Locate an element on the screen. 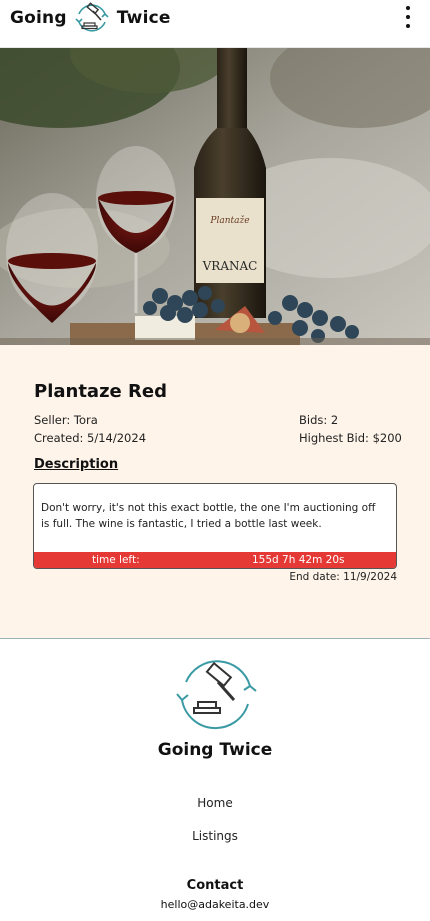  more-vertical-icon is located at coordinates (408, 17).